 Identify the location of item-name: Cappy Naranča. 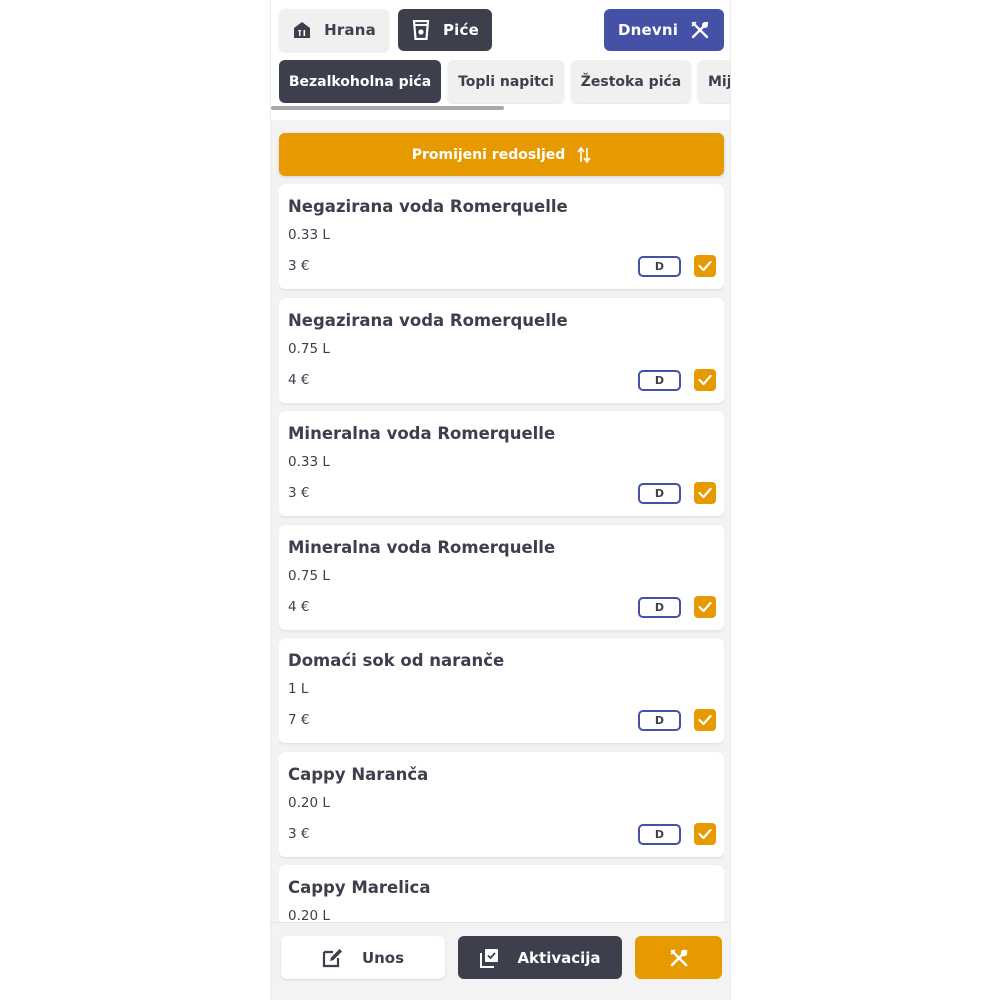
(358, 774).